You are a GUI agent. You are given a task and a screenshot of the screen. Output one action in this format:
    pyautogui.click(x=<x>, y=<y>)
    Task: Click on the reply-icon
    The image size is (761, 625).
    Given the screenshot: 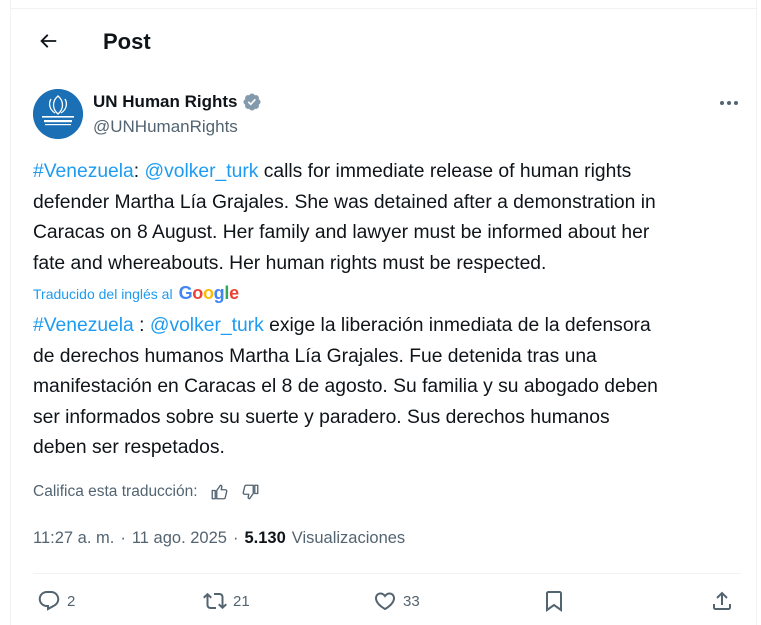 What is the action you would take?
    pyautogui.click(x=49, y=601)
    